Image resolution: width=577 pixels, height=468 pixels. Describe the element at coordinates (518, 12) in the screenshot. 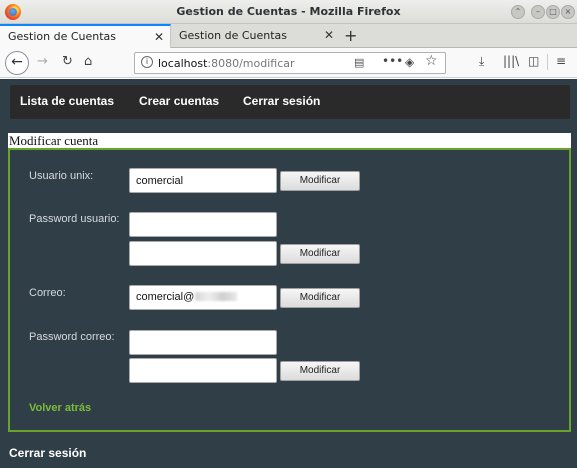

I see `window-menu-icon: ⌃` at that location.